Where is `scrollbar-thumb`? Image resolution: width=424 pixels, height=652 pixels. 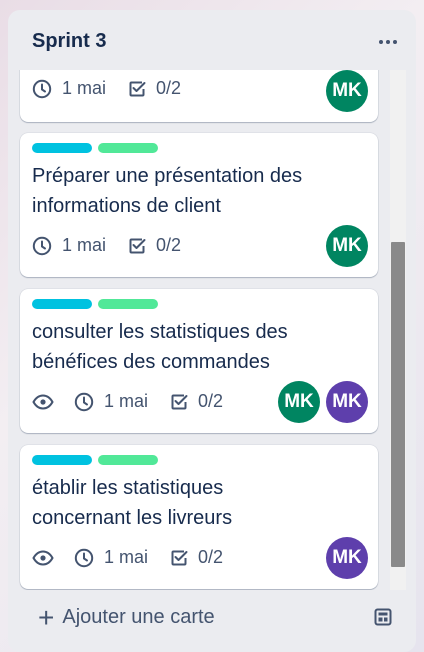 scrollbar-thumb is located at coordinates (398, 404).